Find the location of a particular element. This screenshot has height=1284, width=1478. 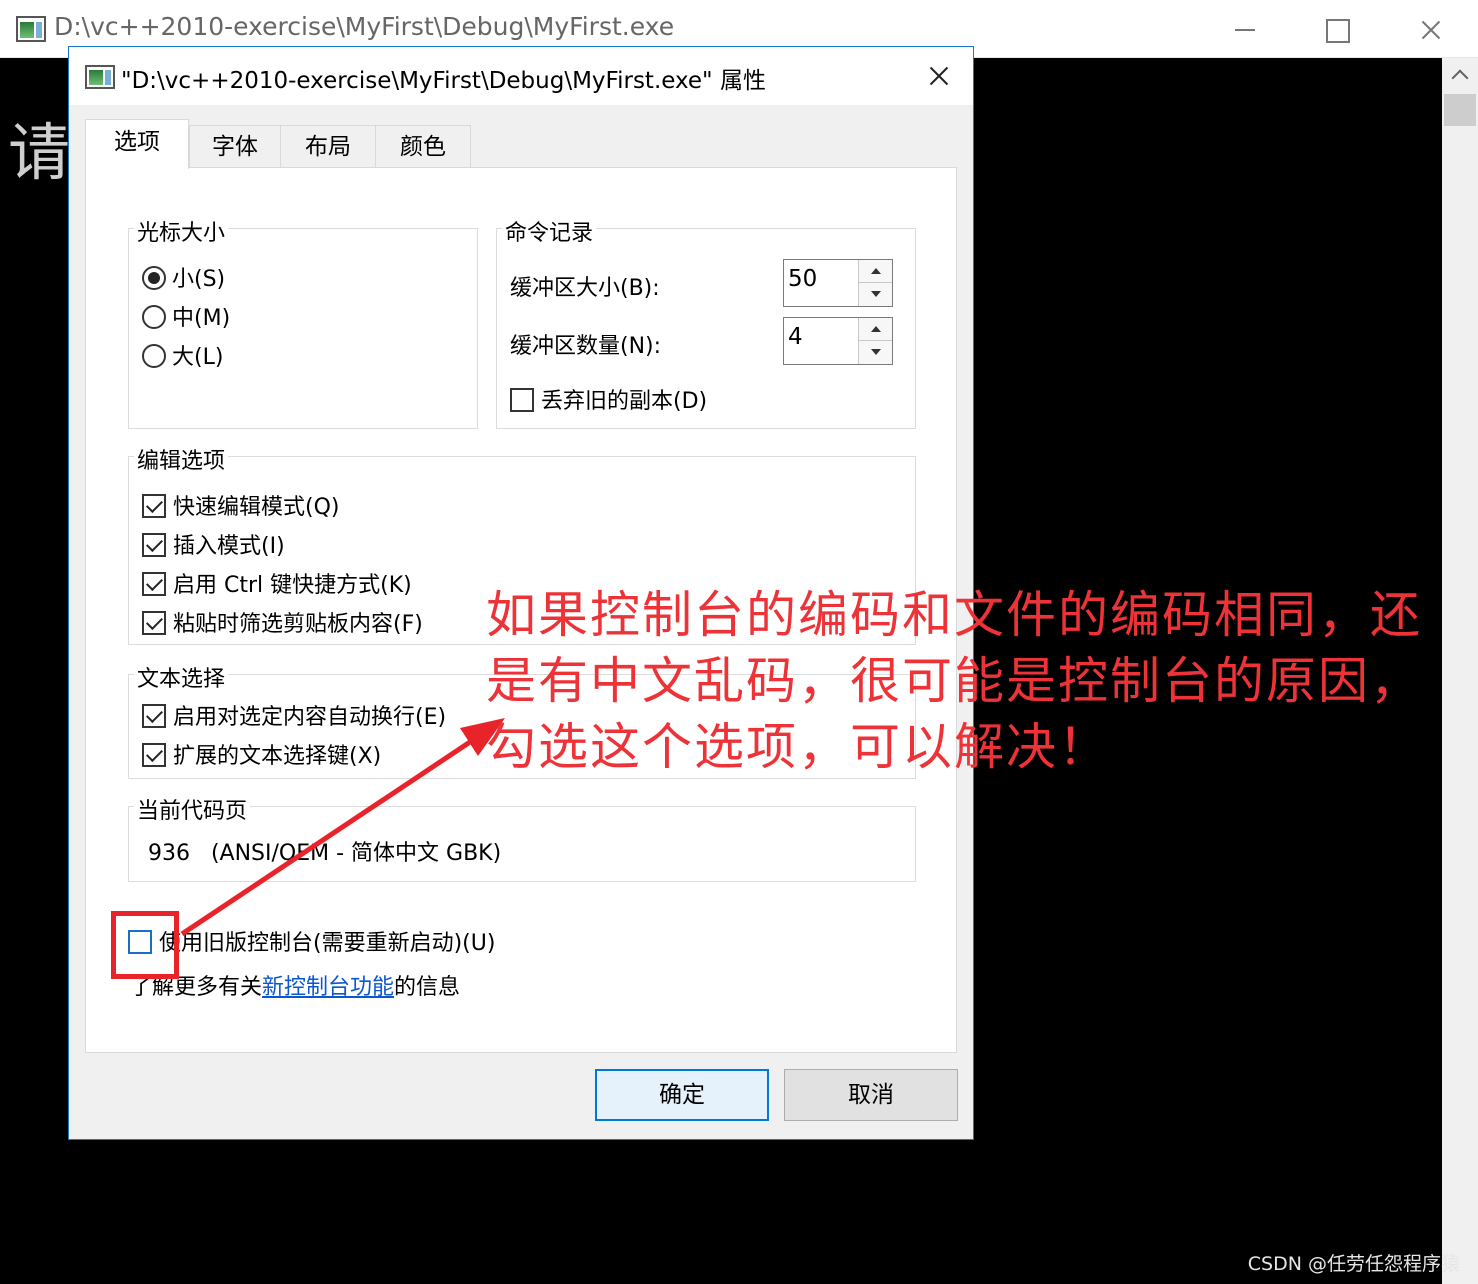

checkbox-discard-duplicates: 丢弃旧的副本(D) is located at coordinates (608, 402).